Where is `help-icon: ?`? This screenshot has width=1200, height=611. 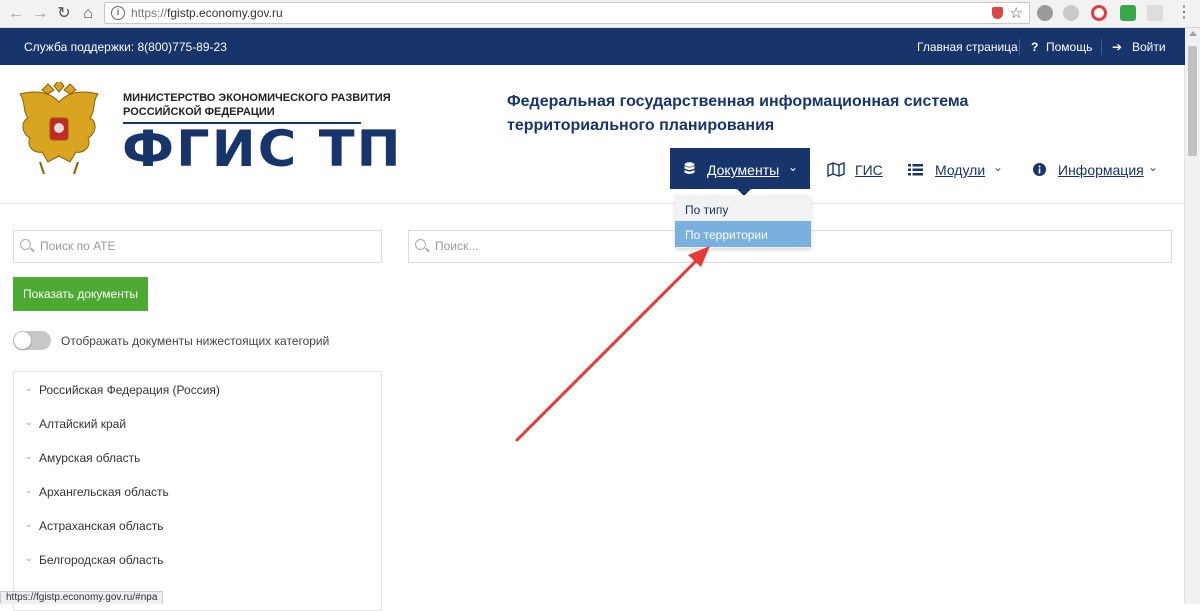
help-icon: ? is located at coordinates (1034, 47).